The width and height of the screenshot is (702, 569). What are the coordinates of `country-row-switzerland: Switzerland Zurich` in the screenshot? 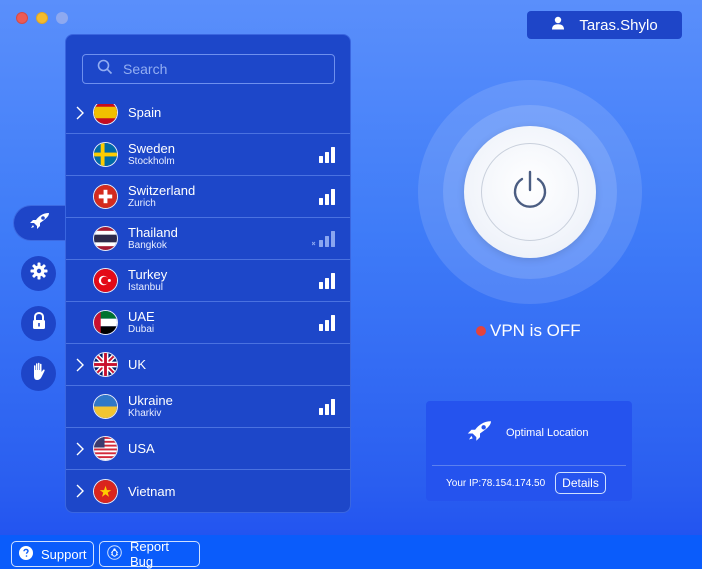 It's located at (208, 197).